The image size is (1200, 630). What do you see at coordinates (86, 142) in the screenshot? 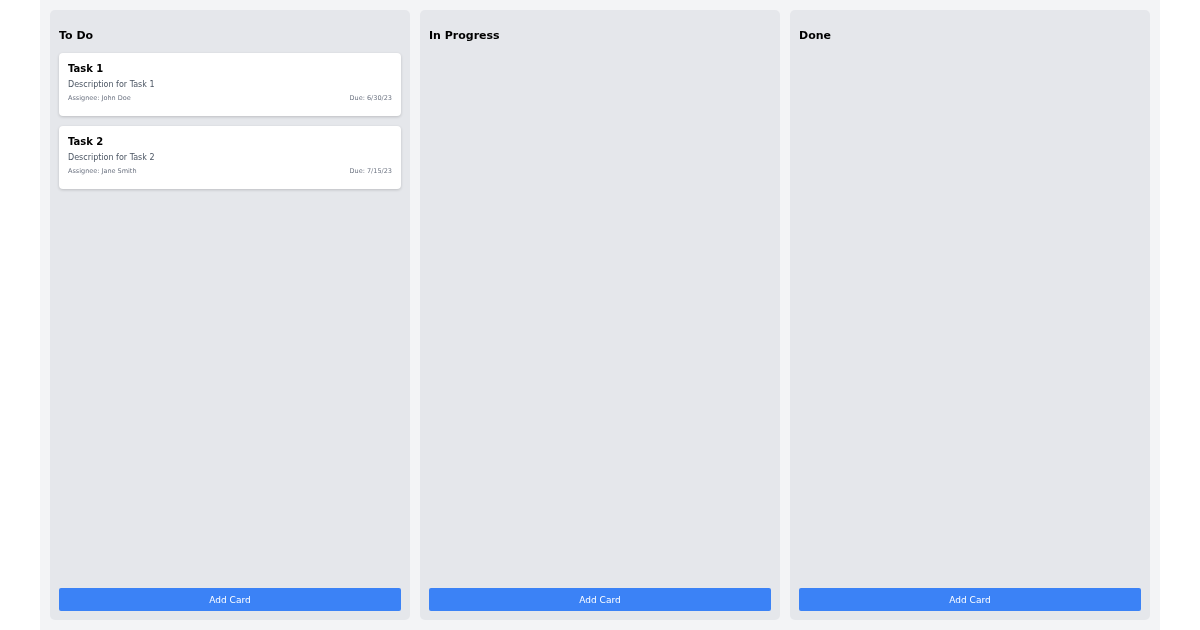
I see `task-title: Task 2` at bounding box center [86, 142].